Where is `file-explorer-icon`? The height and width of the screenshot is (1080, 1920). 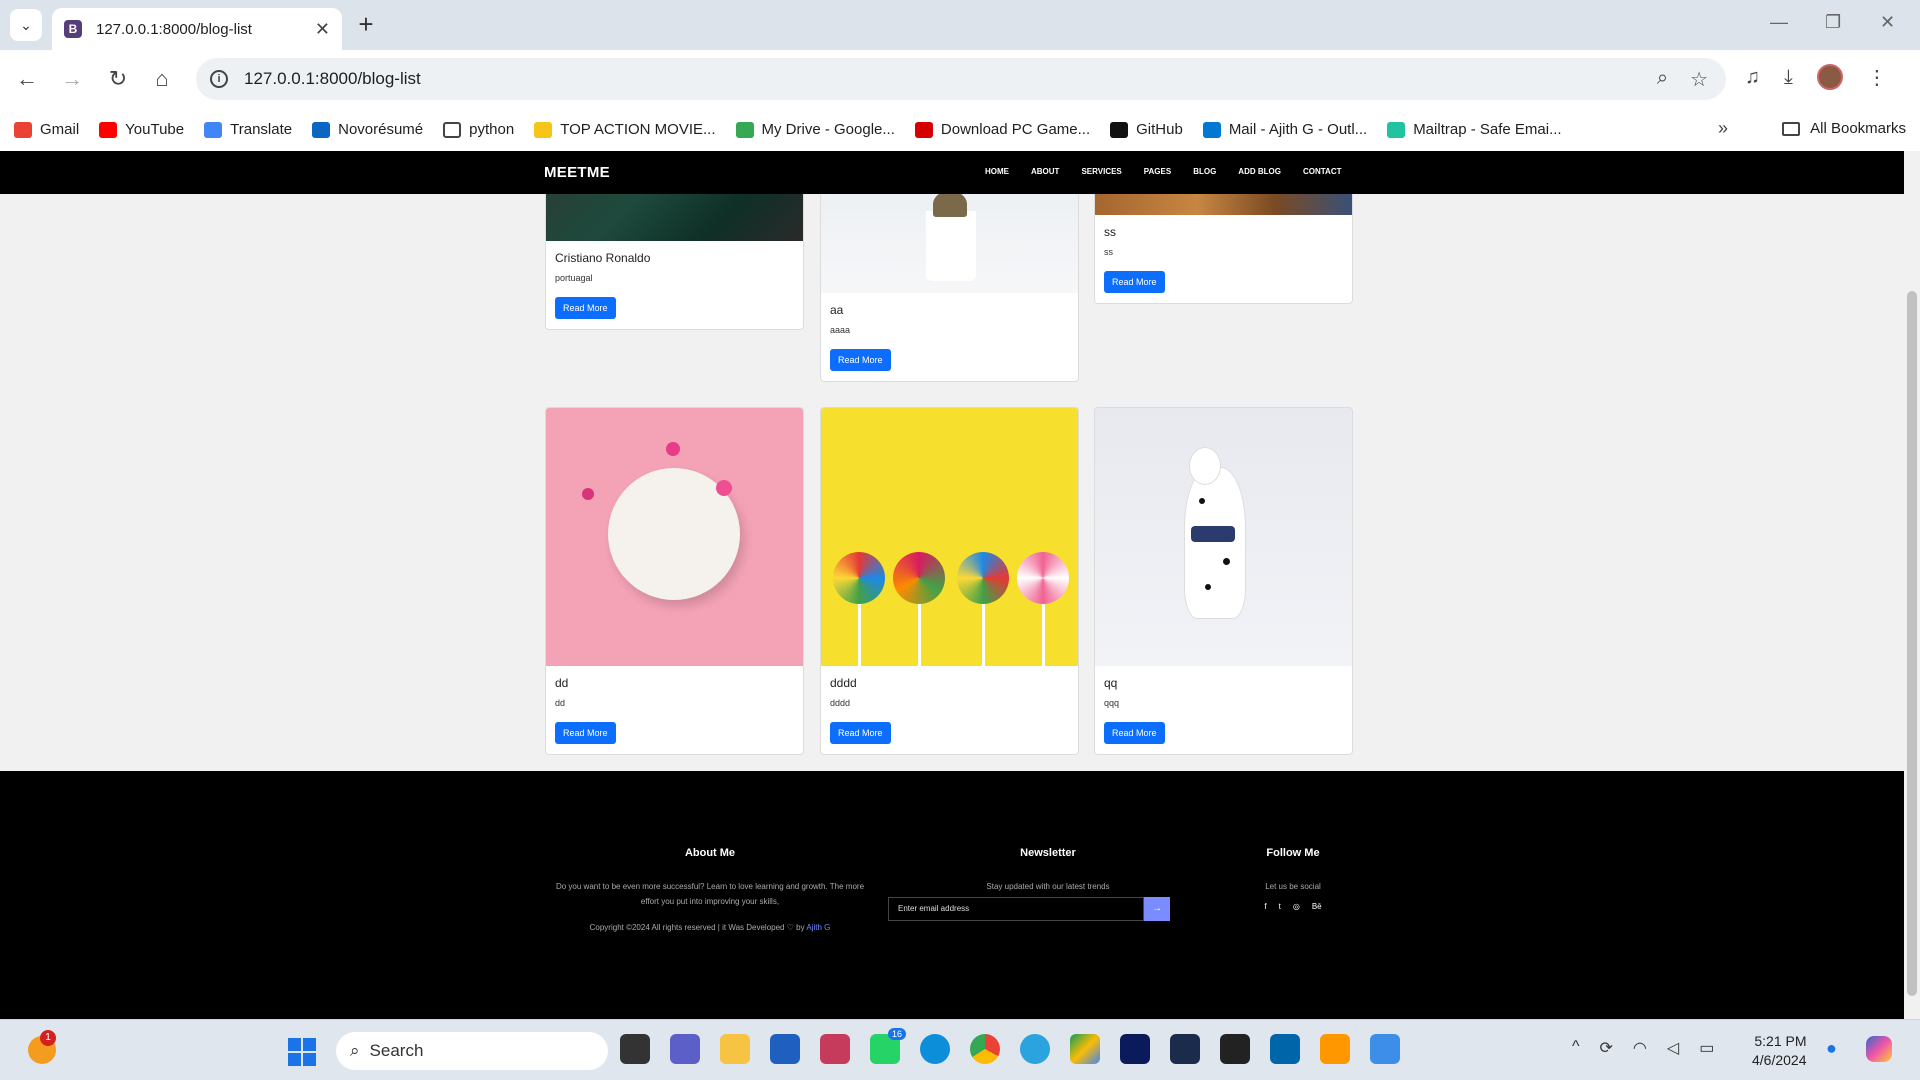
file-explorer-icon is located at coordinates (735, 1049).